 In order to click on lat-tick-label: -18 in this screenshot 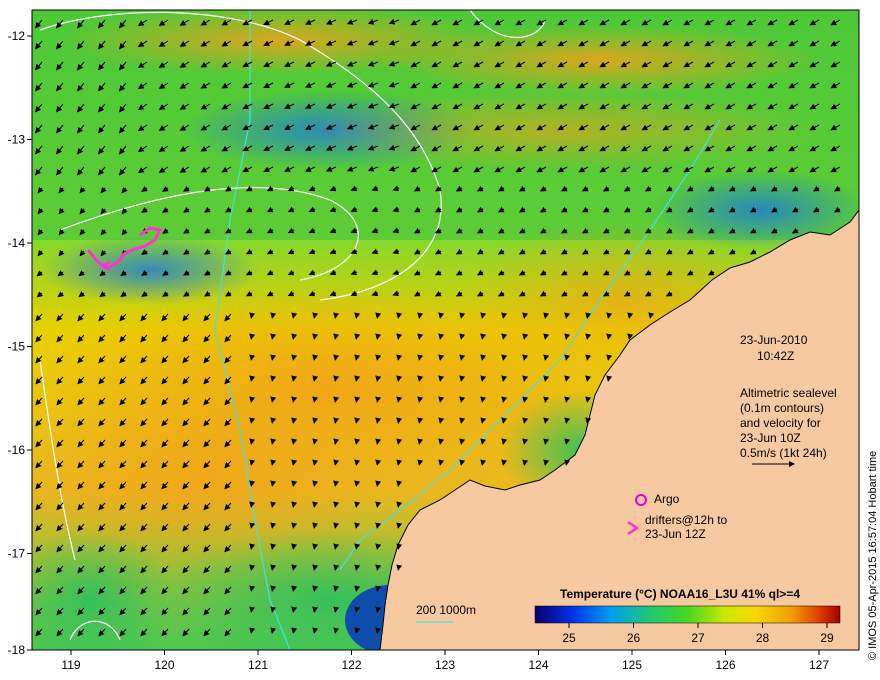, I will do `click(17, 650)`.